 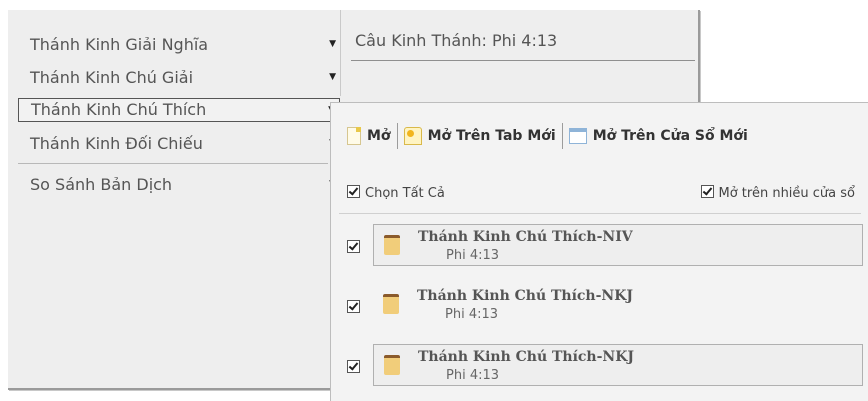 I want to click on menu-item-chu-giai: Thánh Kinh Chú Giải ▼, so click(x=179, y=77).